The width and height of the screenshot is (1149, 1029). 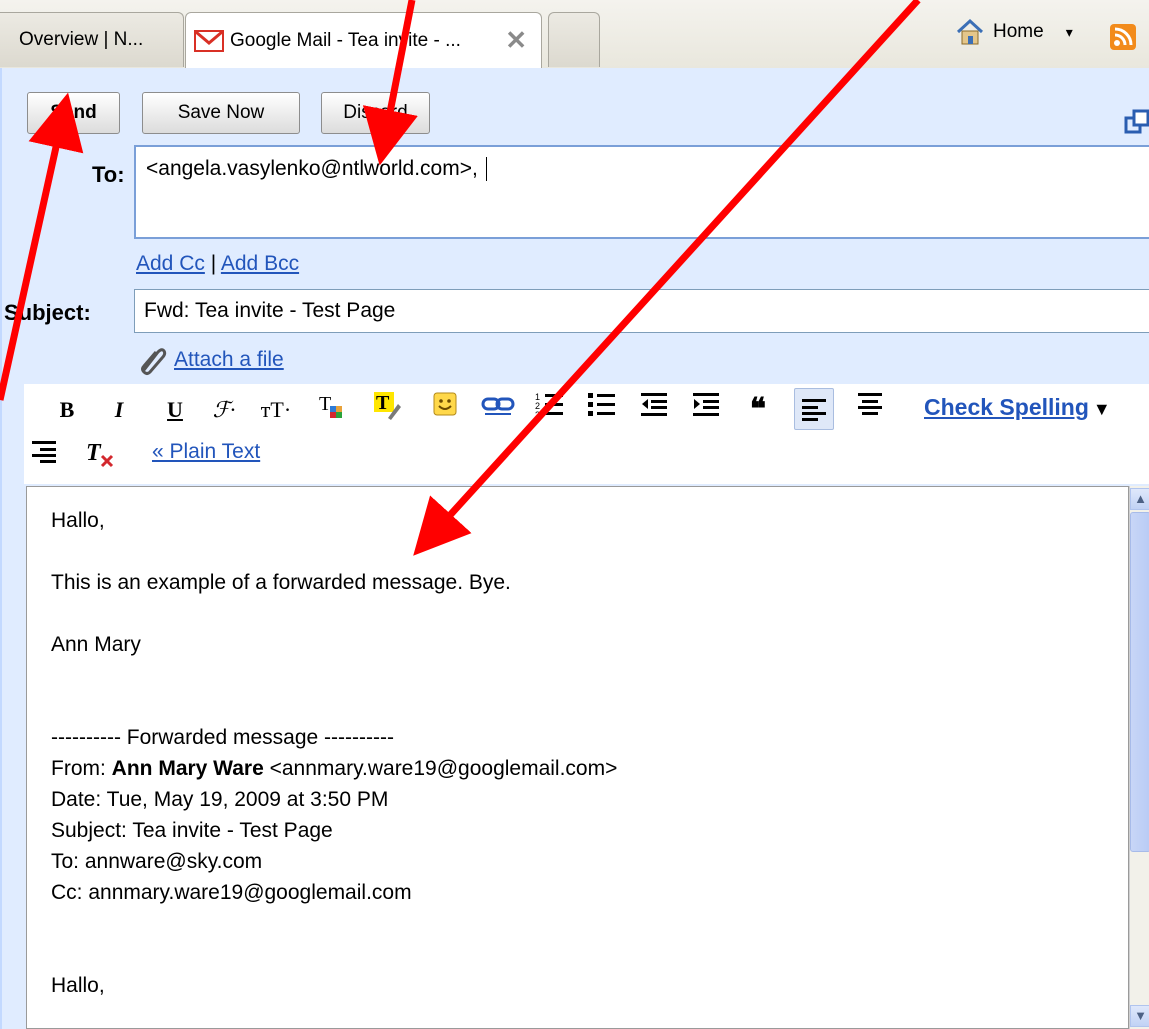 What do you see at coordinates (486, 169) in the screenshot?
I see `text-caret` at bounding box center [486, 169].